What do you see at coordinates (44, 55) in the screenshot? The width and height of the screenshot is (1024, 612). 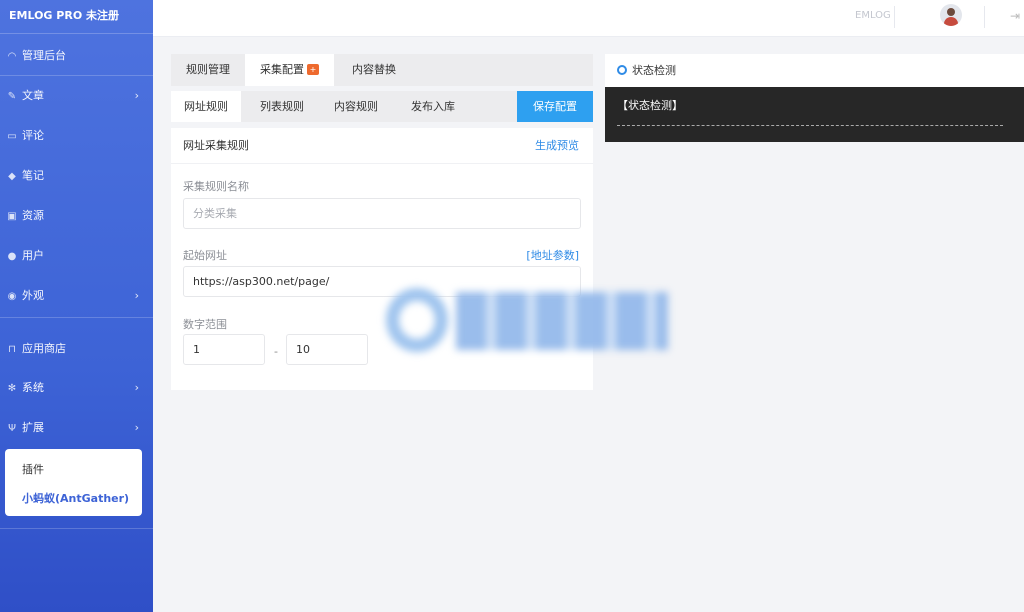 I see `sidebar-item-label: 管理后台` at bounding box center [44, 55].